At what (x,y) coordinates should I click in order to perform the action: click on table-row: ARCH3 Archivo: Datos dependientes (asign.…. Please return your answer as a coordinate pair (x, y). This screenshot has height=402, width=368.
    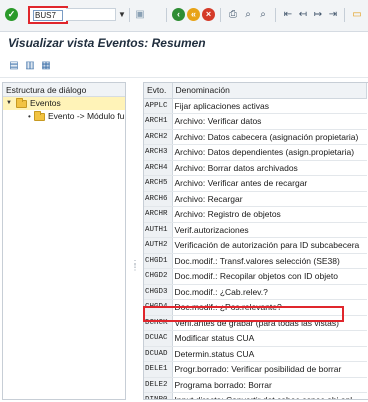
    Looking at the image, I should click on (255, 152).